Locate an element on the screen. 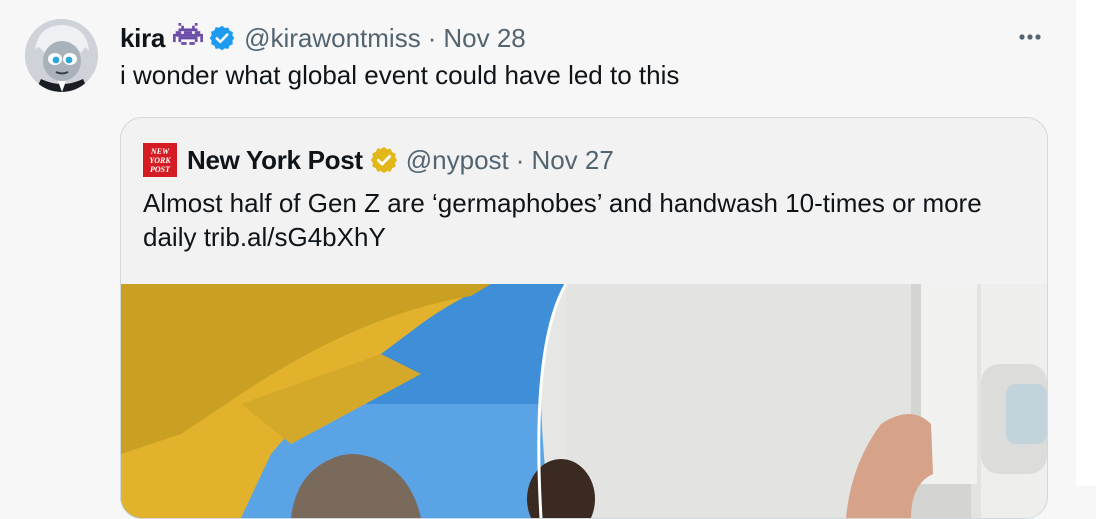 This screenshot has height=519, width=1096. svg-text: POST is located at coordinates (160, 169).